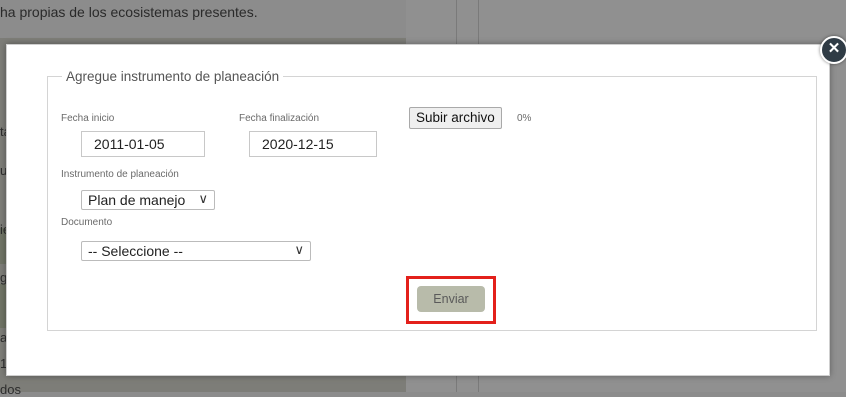  Describe the element at coordinates (10, 389) in the screenshot. I see `background-edge-label: dos` at that location.